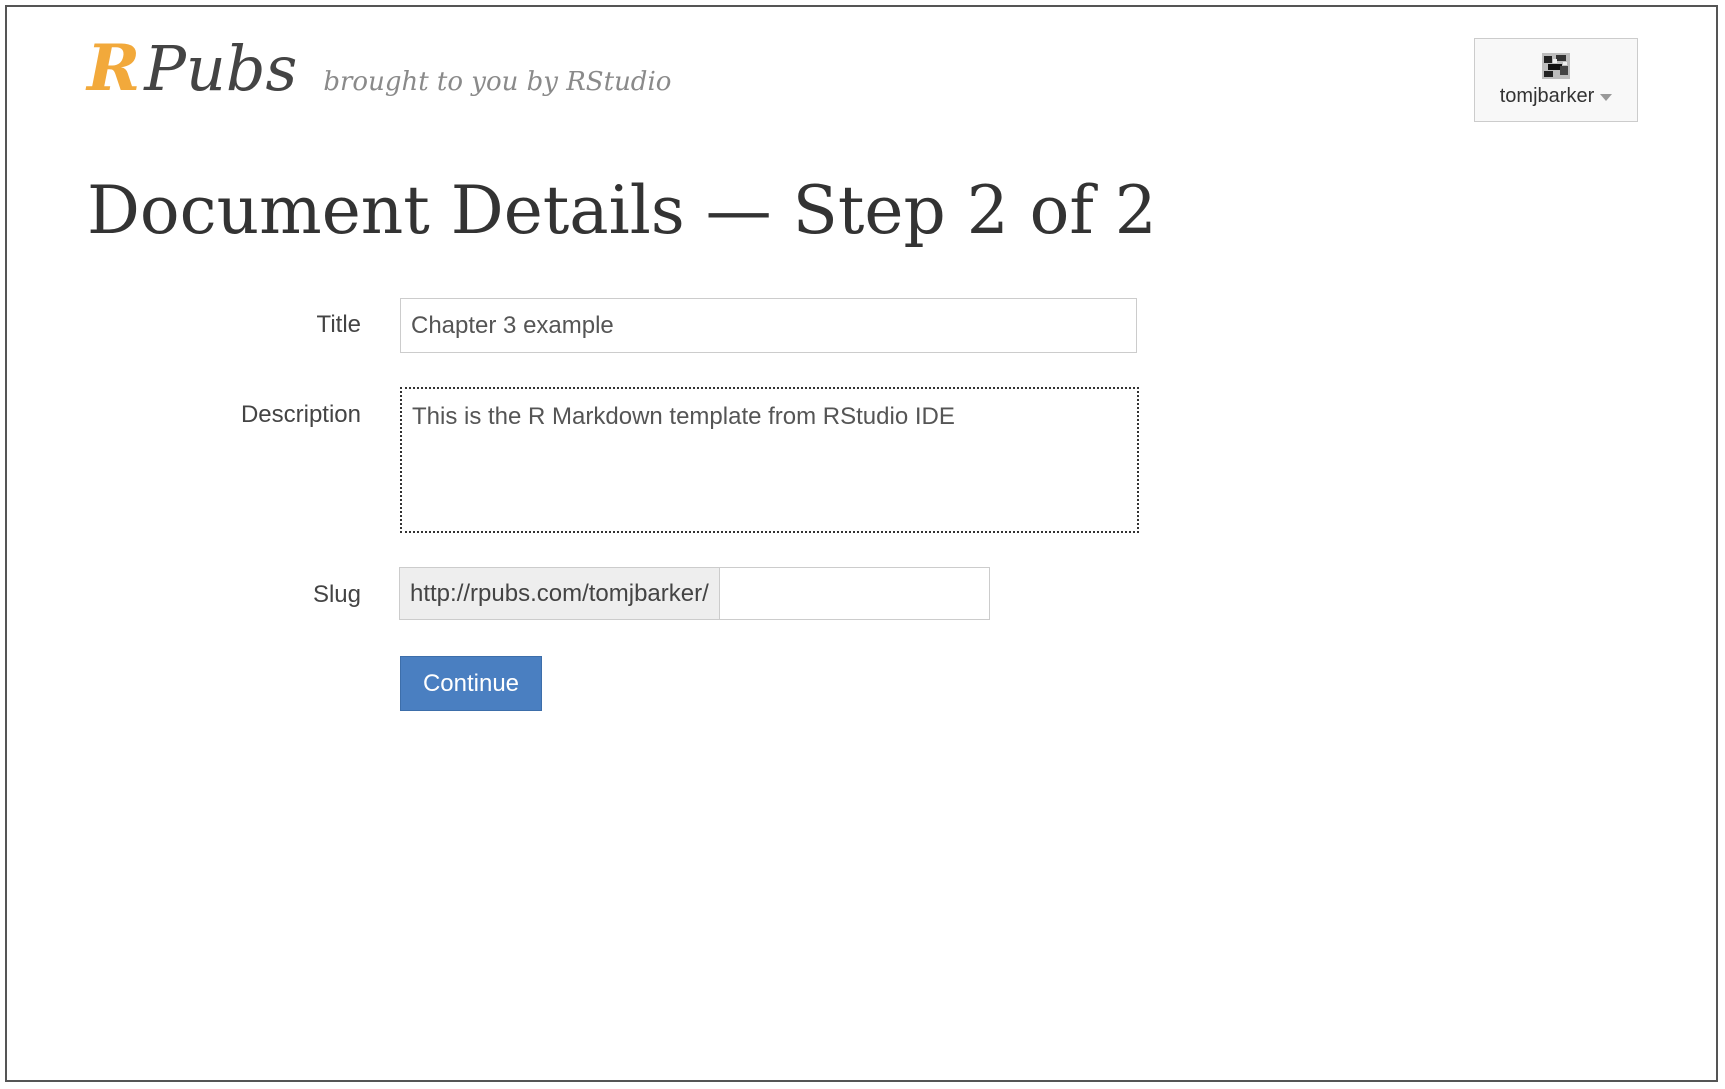  What do you see at coordinates (1556, 65) in the screenshot?
I see `avatar-icon` at bounding box center [1556, 65].